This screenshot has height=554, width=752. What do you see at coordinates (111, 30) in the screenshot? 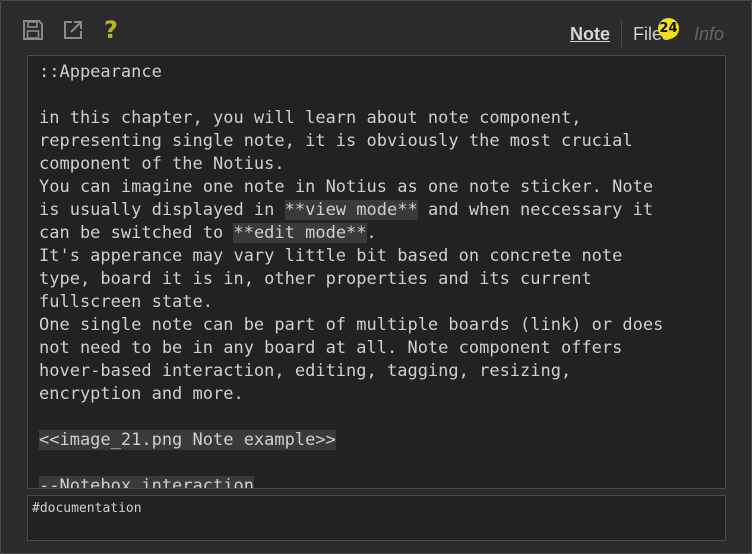
I see `help-icon: ?` at bounding box center [111, 30].